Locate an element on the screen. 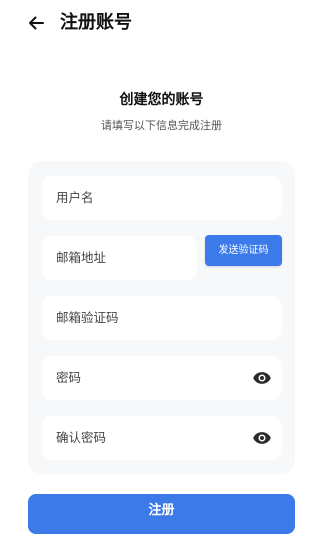  email-placeholder: 邮箱地址 is located at coordinates (81, 257).